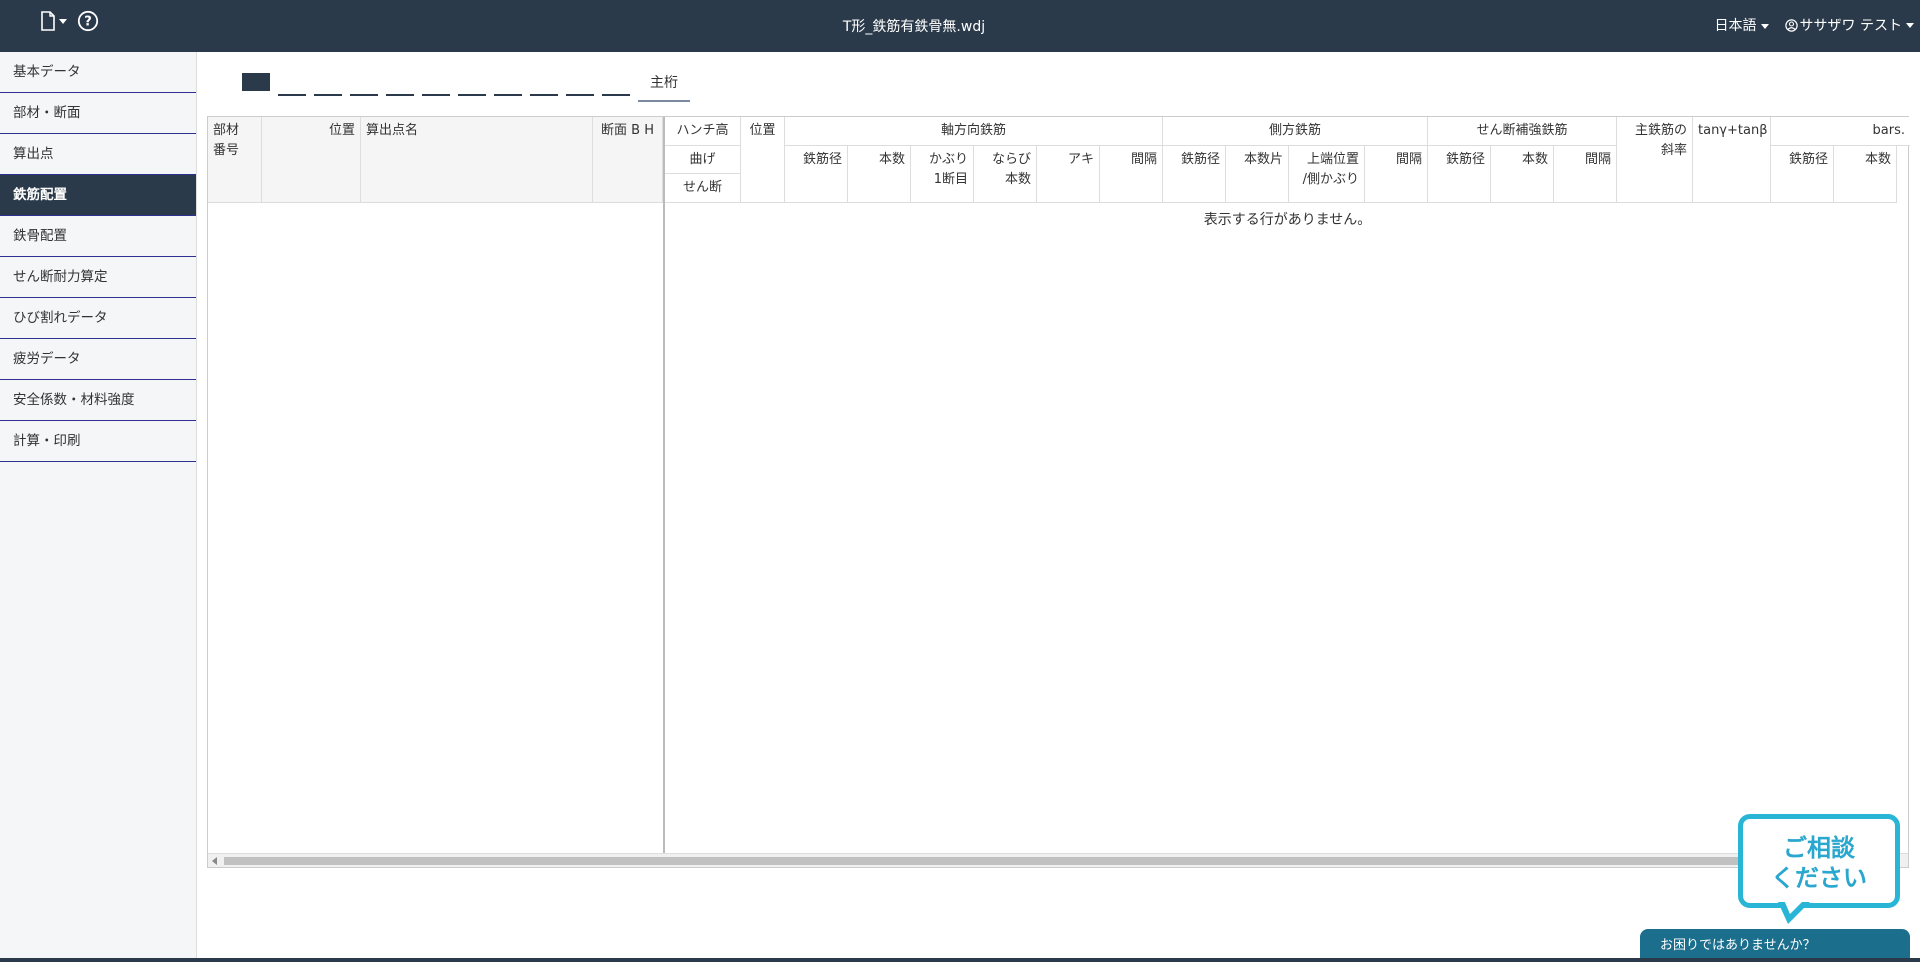 The image size is (1920, 962). What do you see at coordinates (1802, 174) in the screenshot?
I see `header-bars-diameter: 鉄筋径` at bounding box center [1802, 174].